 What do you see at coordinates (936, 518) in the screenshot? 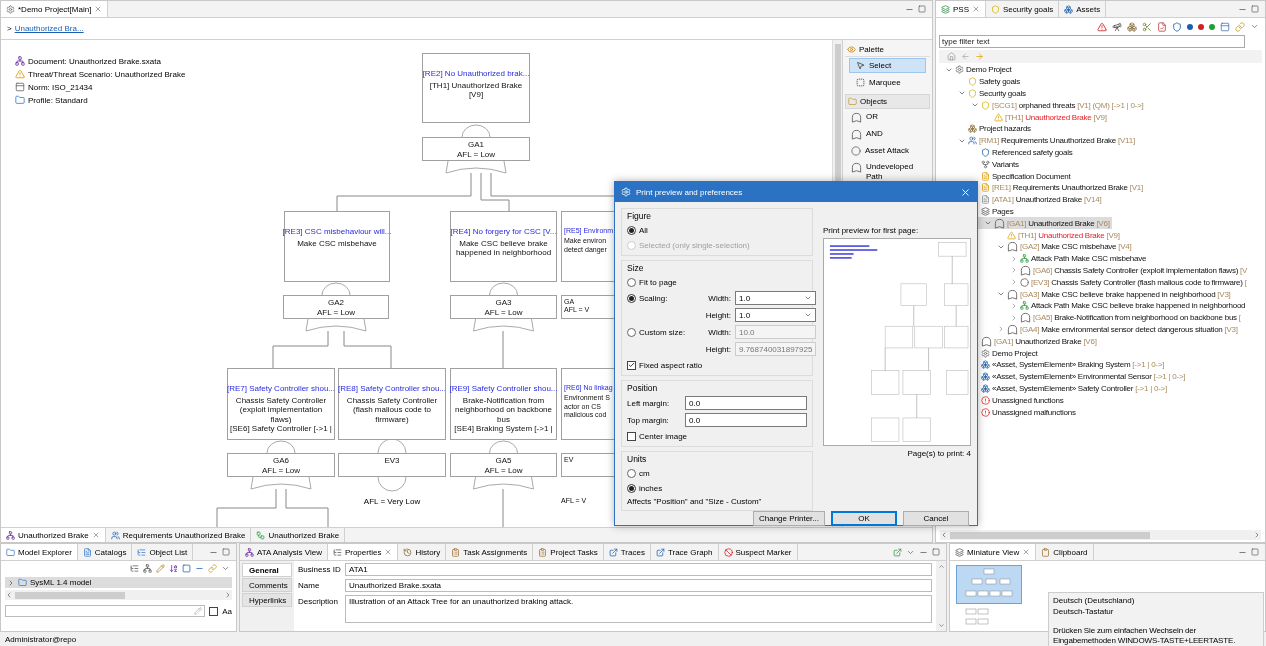
I see `dialog-button: Cancel` at bounding box center [936, 518].